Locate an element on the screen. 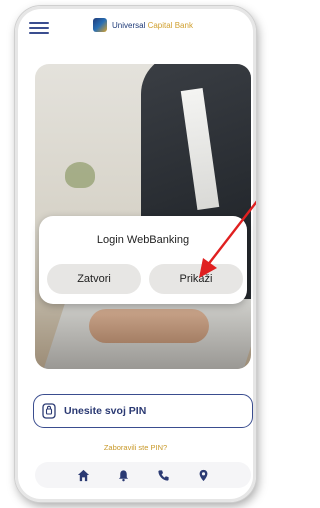  bottom-navigation is located at coordinates (143, 475).